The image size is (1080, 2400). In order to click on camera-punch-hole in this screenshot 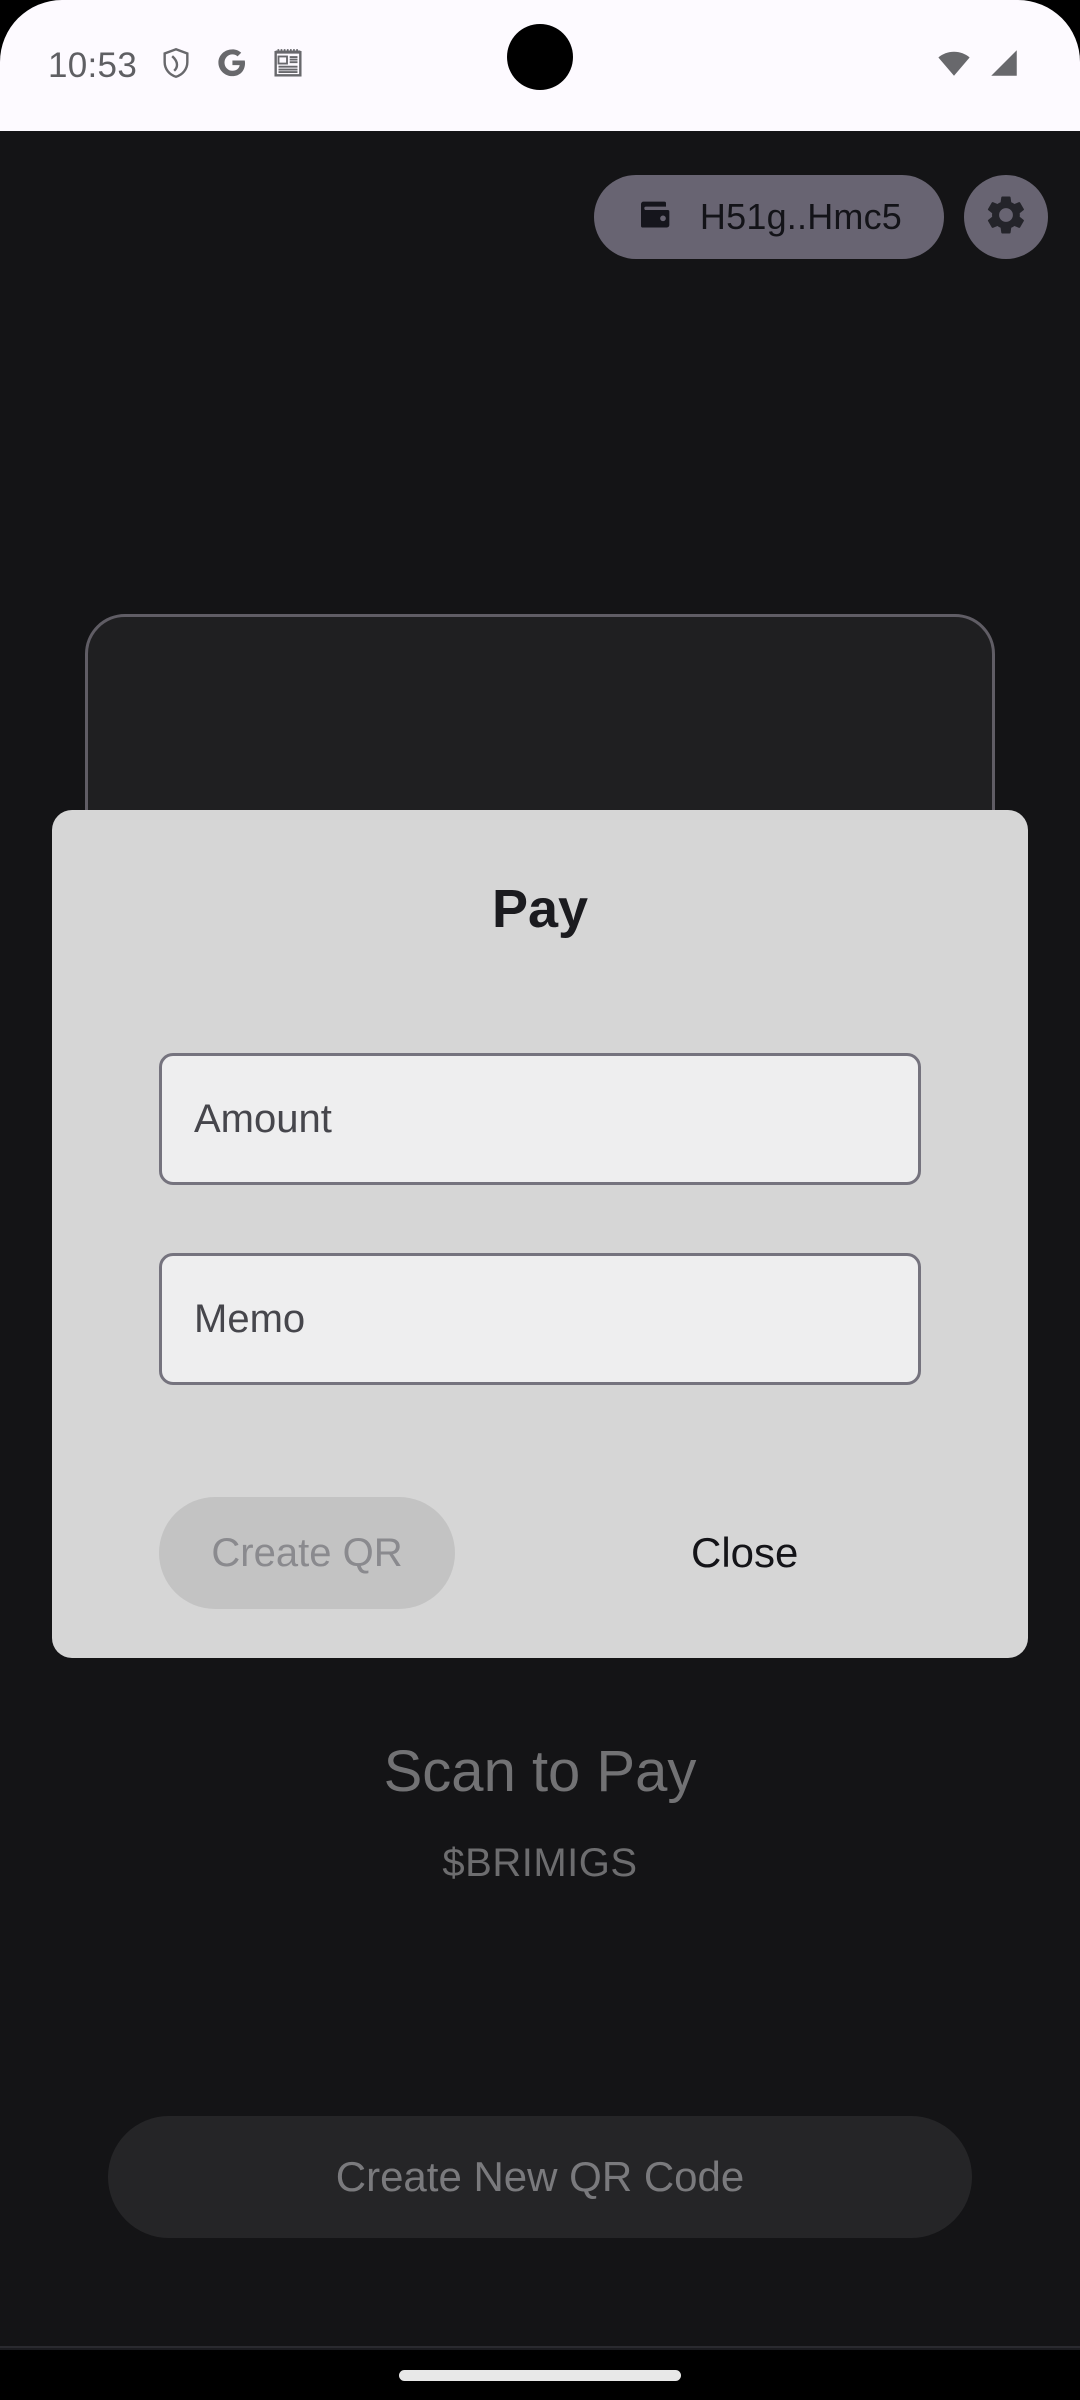, I will do `click(540, 57)`.